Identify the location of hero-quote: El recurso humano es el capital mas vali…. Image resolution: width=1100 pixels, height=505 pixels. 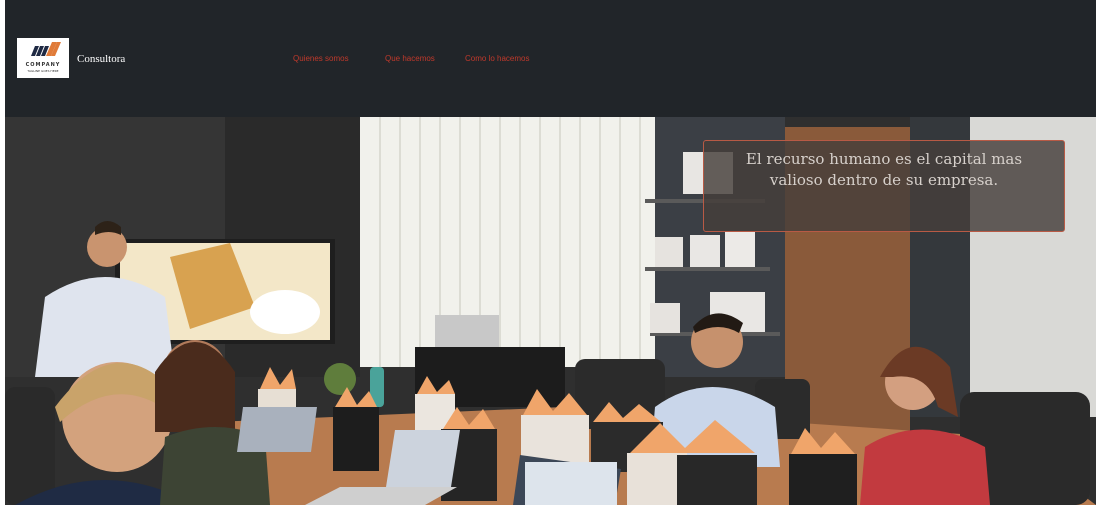
(884, 169).